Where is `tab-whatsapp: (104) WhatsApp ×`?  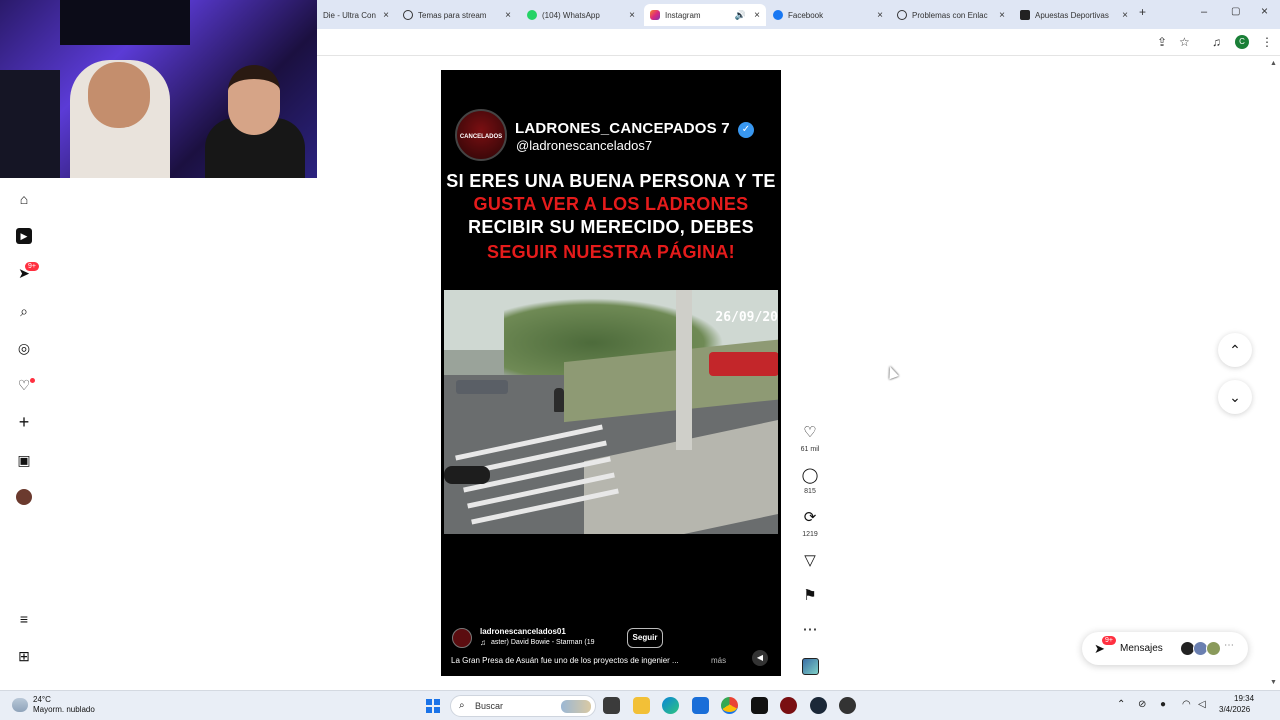
tab-whatsapp: (104) WhatsApp × is located at coordinates (581, 15).